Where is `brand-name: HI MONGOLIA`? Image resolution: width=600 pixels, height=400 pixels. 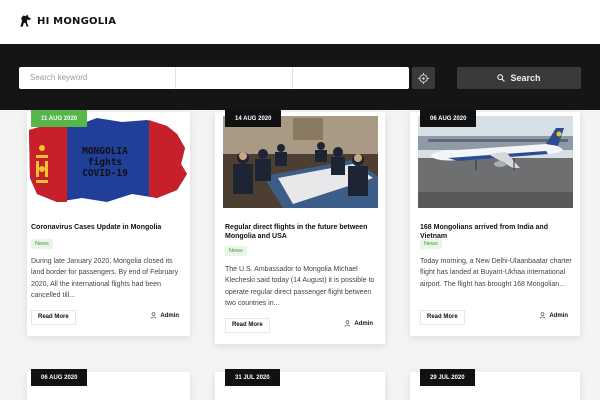
brand-name: HI MONGOLIA is located at coordinates (77, 21).